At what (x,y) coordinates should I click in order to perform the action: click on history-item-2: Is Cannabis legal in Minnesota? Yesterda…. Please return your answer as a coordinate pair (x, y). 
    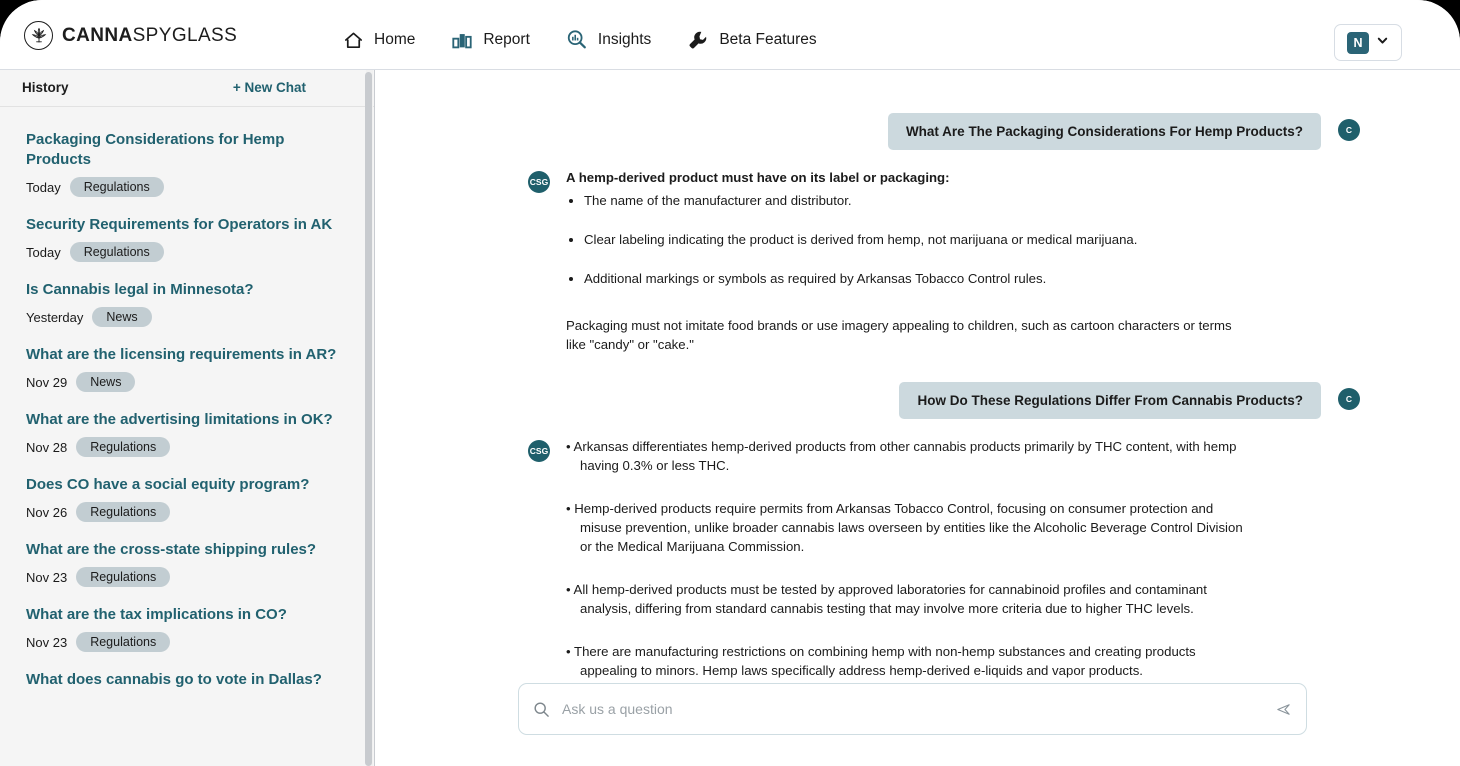
    Looking at the image, I should click on (187, 303).